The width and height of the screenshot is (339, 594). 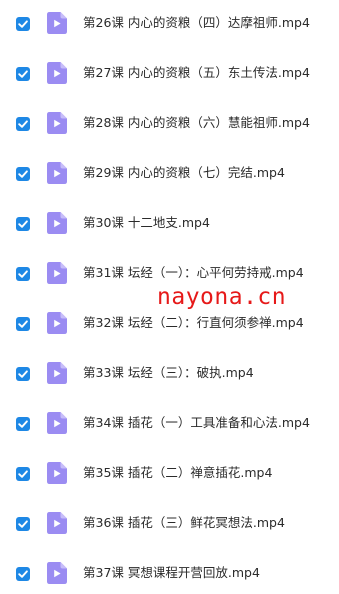 What do you see at coordinates (196, 423) in the screenshot?
I see `file-name: 第34课 插花（一）工具准备和心法.mp4` at bounding box center [196, 423].